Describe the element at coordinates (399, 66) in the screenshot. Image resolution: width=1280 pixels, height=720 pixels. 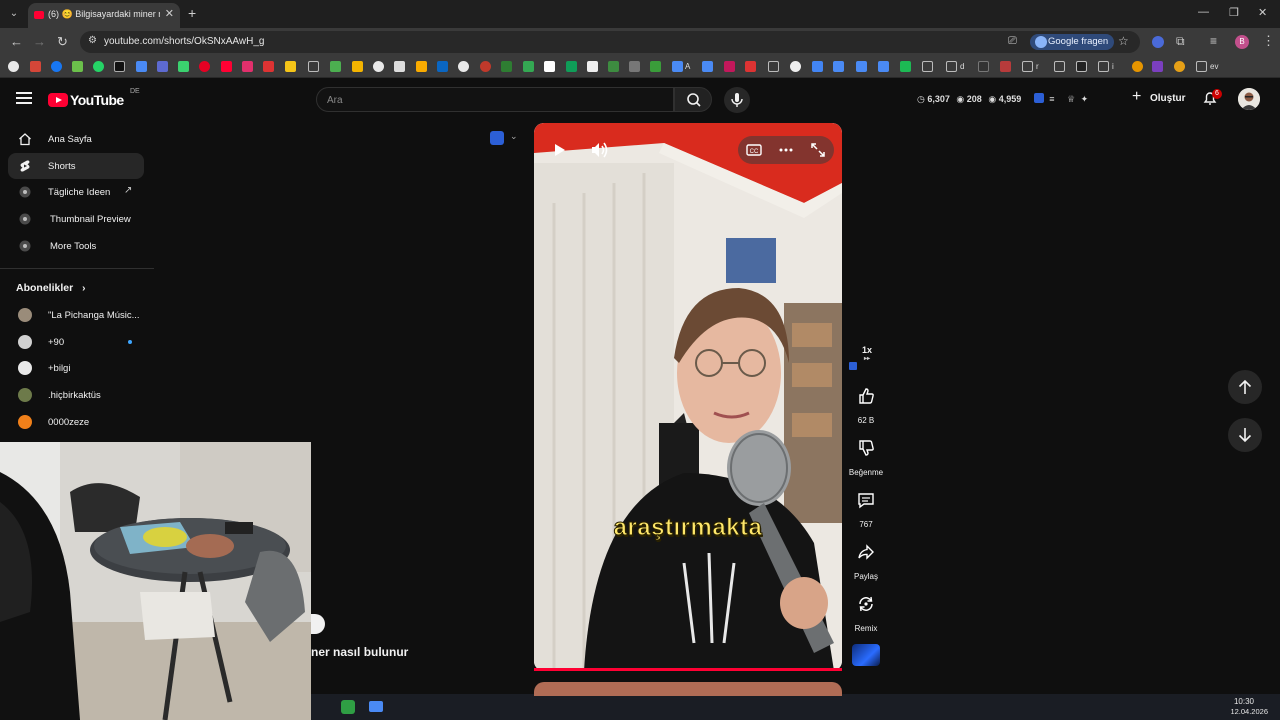
I see `bookmark-wikipedia-icon` at that location.